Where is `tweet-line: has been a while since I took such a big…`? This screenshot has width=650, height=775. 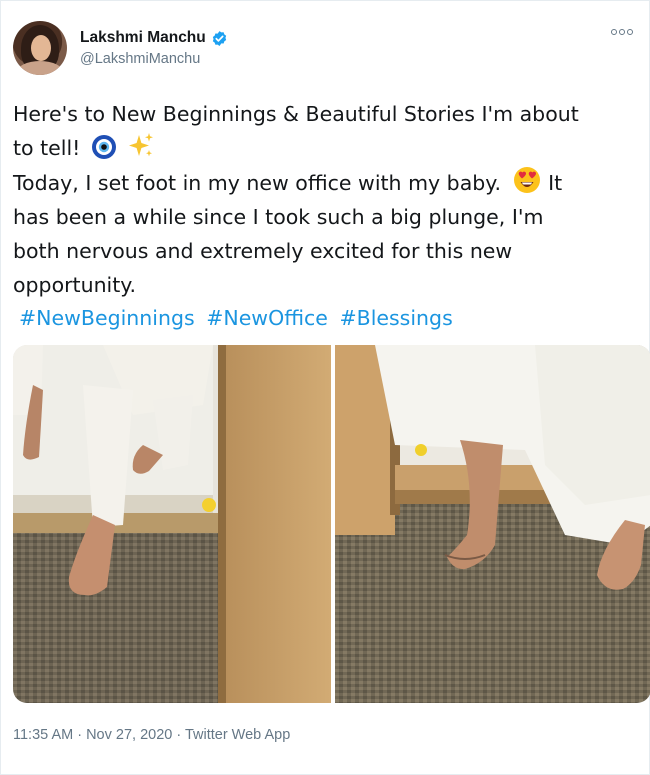 tweet-line: has been a while since I took such a big… is located at coordinates (278, 217).